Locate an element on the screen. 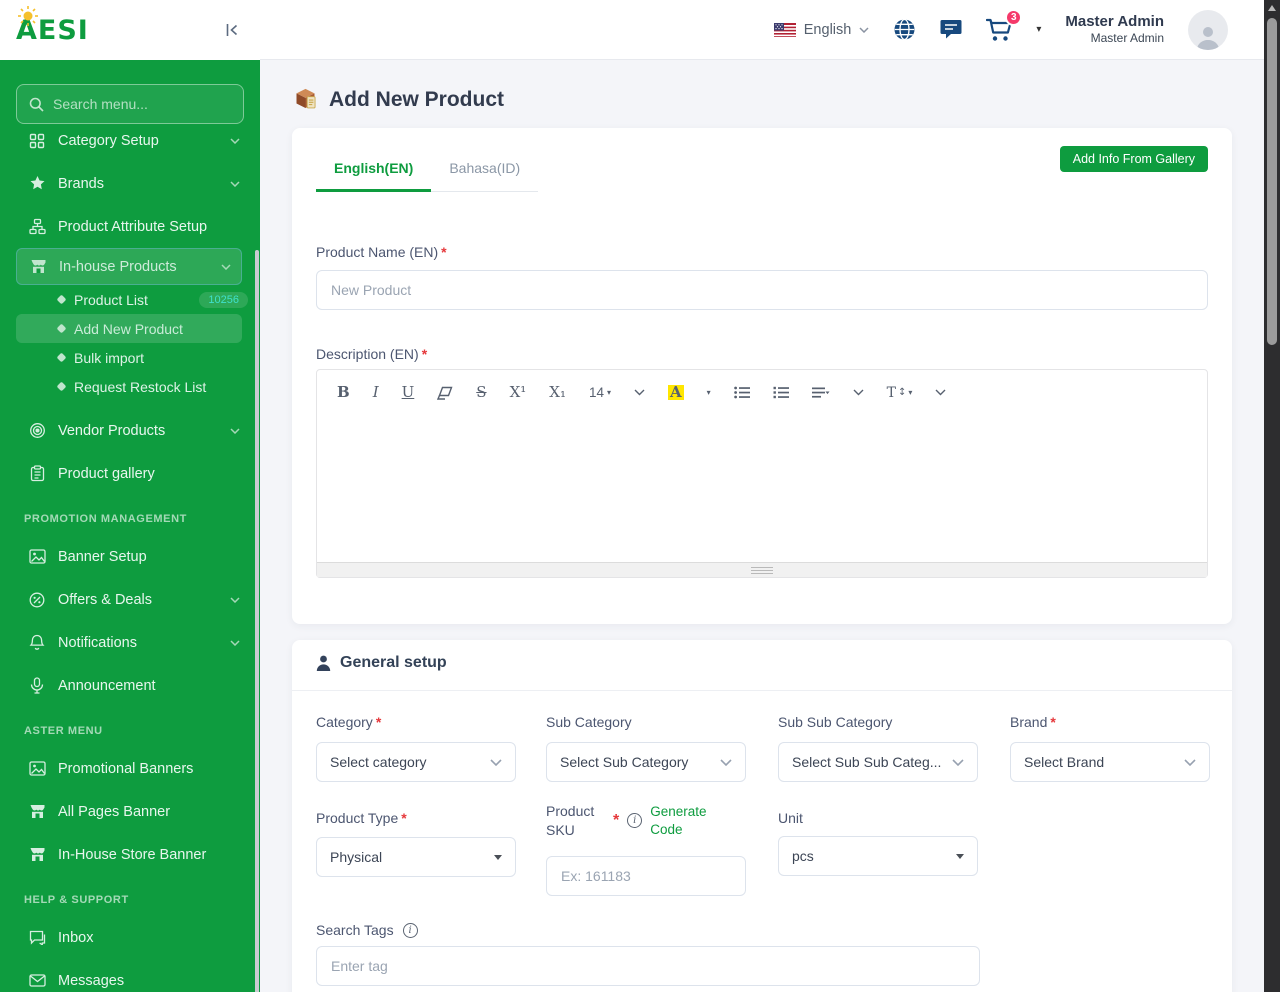 The height and width of the screenshot is (992, 1280). envelope-icon is located at coordinates (37, 980).